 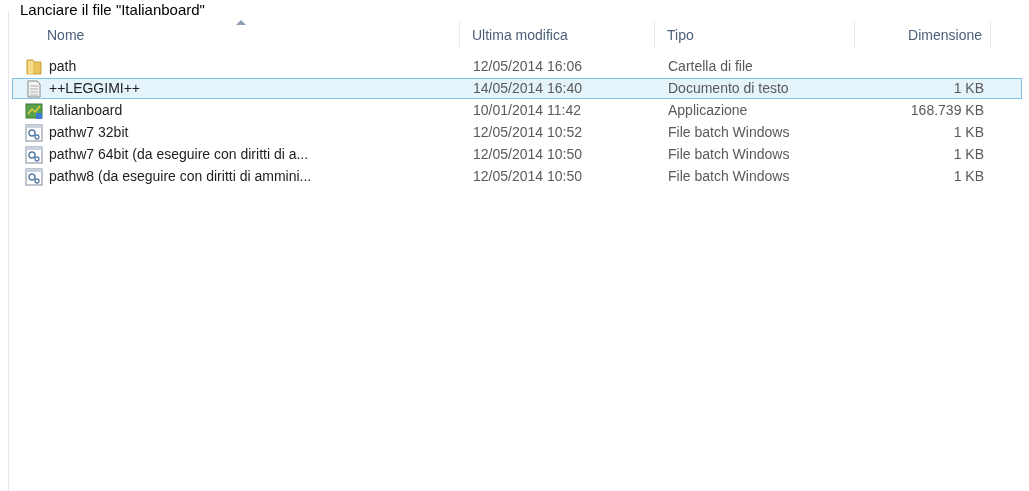 What do you see at coordinates (112, 9) in the screenshot?
I see `caption: Lanciare il file "Italianboard"` at bounding box center [112, 9].